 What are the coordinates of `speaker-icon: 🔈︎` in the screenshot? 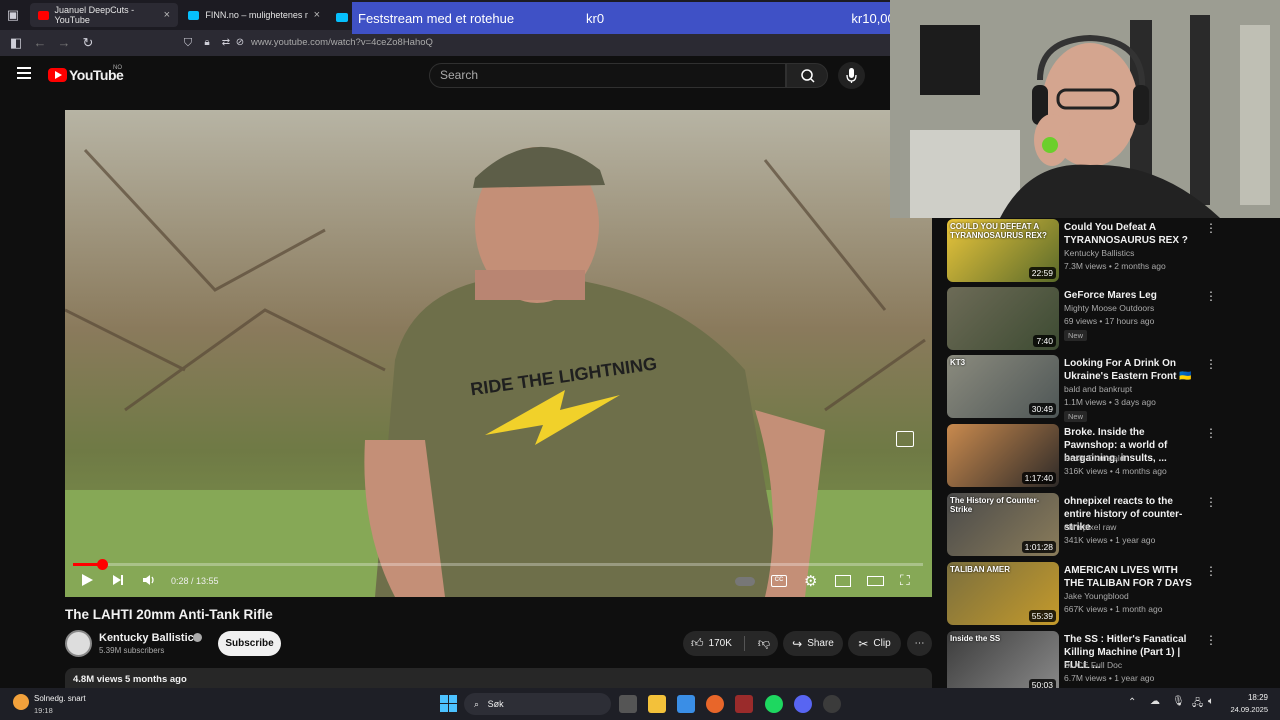 It's located at (1211, 701).